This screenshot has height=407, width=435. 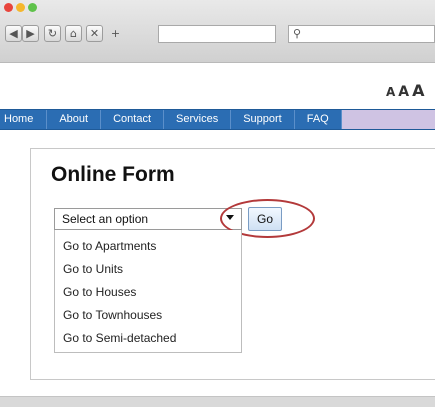 I want to click on nav-faq: FAQ, so click(x=318, y=119).